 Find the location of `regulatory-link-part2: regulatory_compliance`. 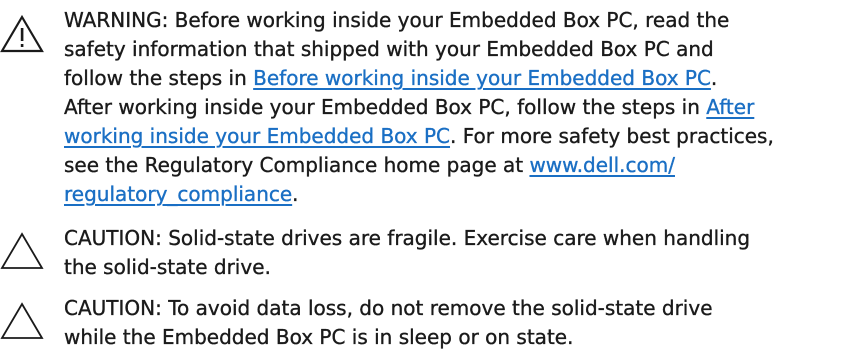

regulatory-link-part2: regulatory_compliance is located at coordinates (178, 194).